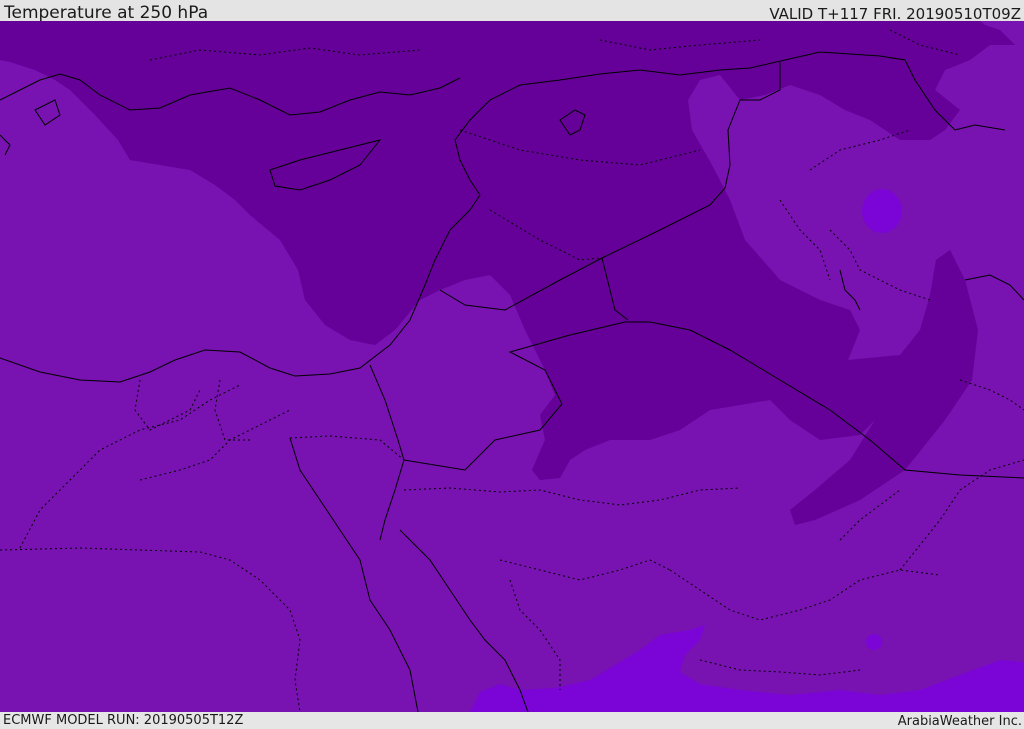  What do you see at coordinates (882, 211) in the screenshot?
I see `warm-patch-iran` at bounding box center [882, 211].